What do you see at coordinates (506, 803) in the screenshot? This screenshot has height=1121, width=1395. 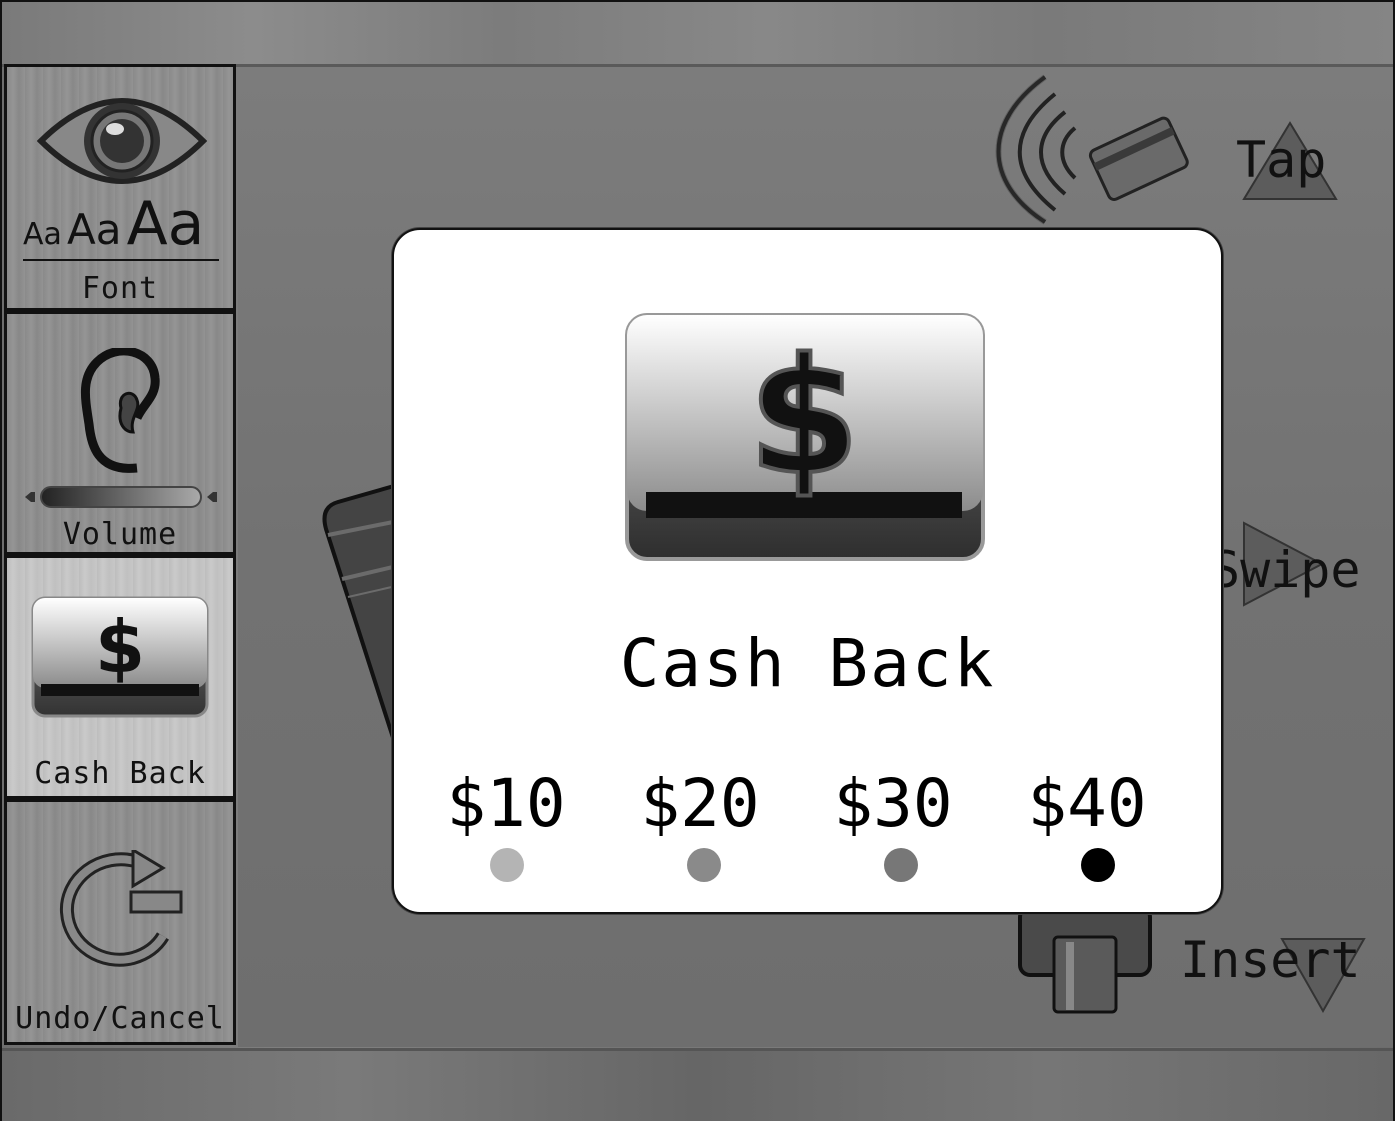 I see `amount-option-10: $10` at bounding box center [506, 803].